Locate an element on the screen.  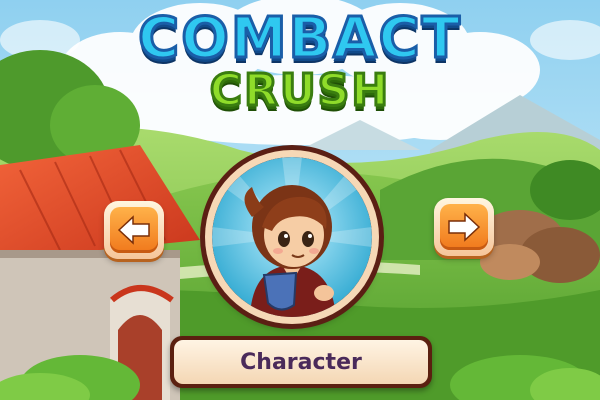
character-portrait is located at coordinates (292, 237).